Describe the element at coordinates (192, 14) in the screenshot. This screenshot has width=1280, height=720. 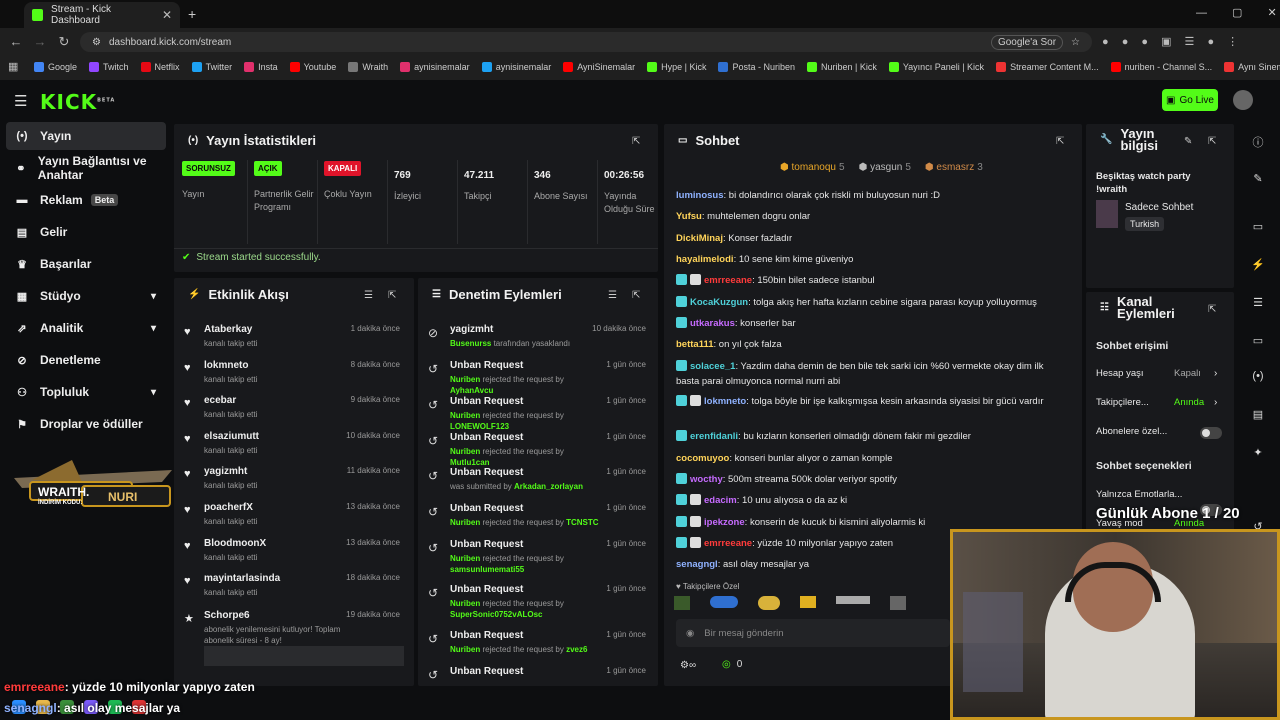
I see `new-tab-icon: +` at that location.